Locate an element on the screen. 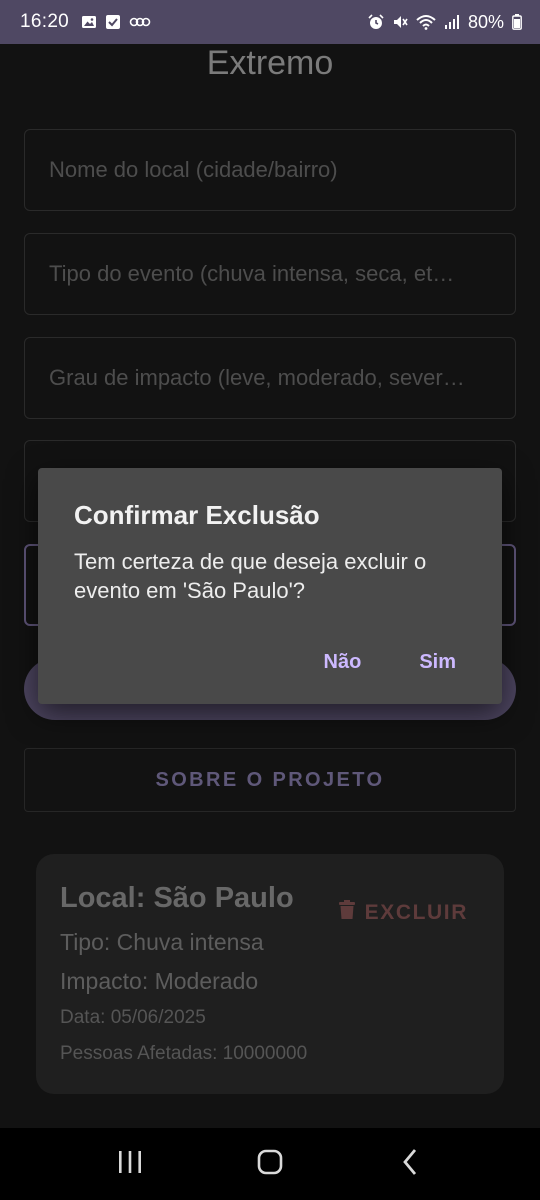  delete-event-button: EXCLUIR is located at coordinates (403, 913).